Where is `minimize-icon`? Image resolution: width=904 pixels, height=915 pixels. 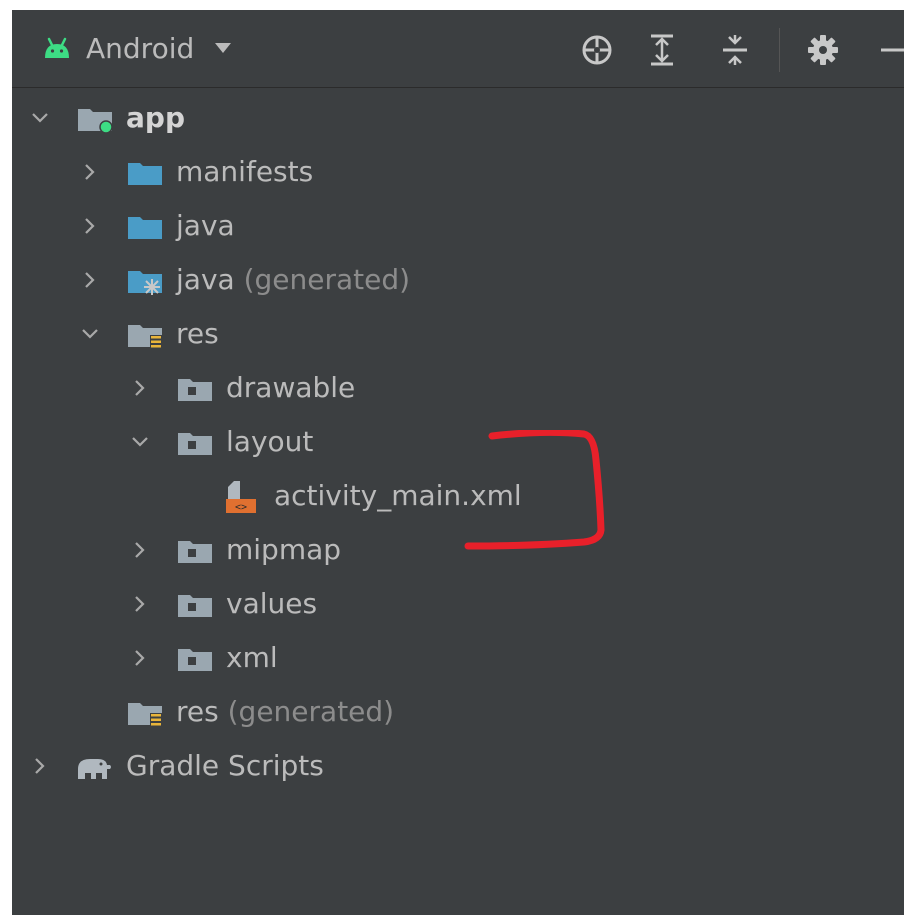 minimize-icon is located at coordinates (892, 50).